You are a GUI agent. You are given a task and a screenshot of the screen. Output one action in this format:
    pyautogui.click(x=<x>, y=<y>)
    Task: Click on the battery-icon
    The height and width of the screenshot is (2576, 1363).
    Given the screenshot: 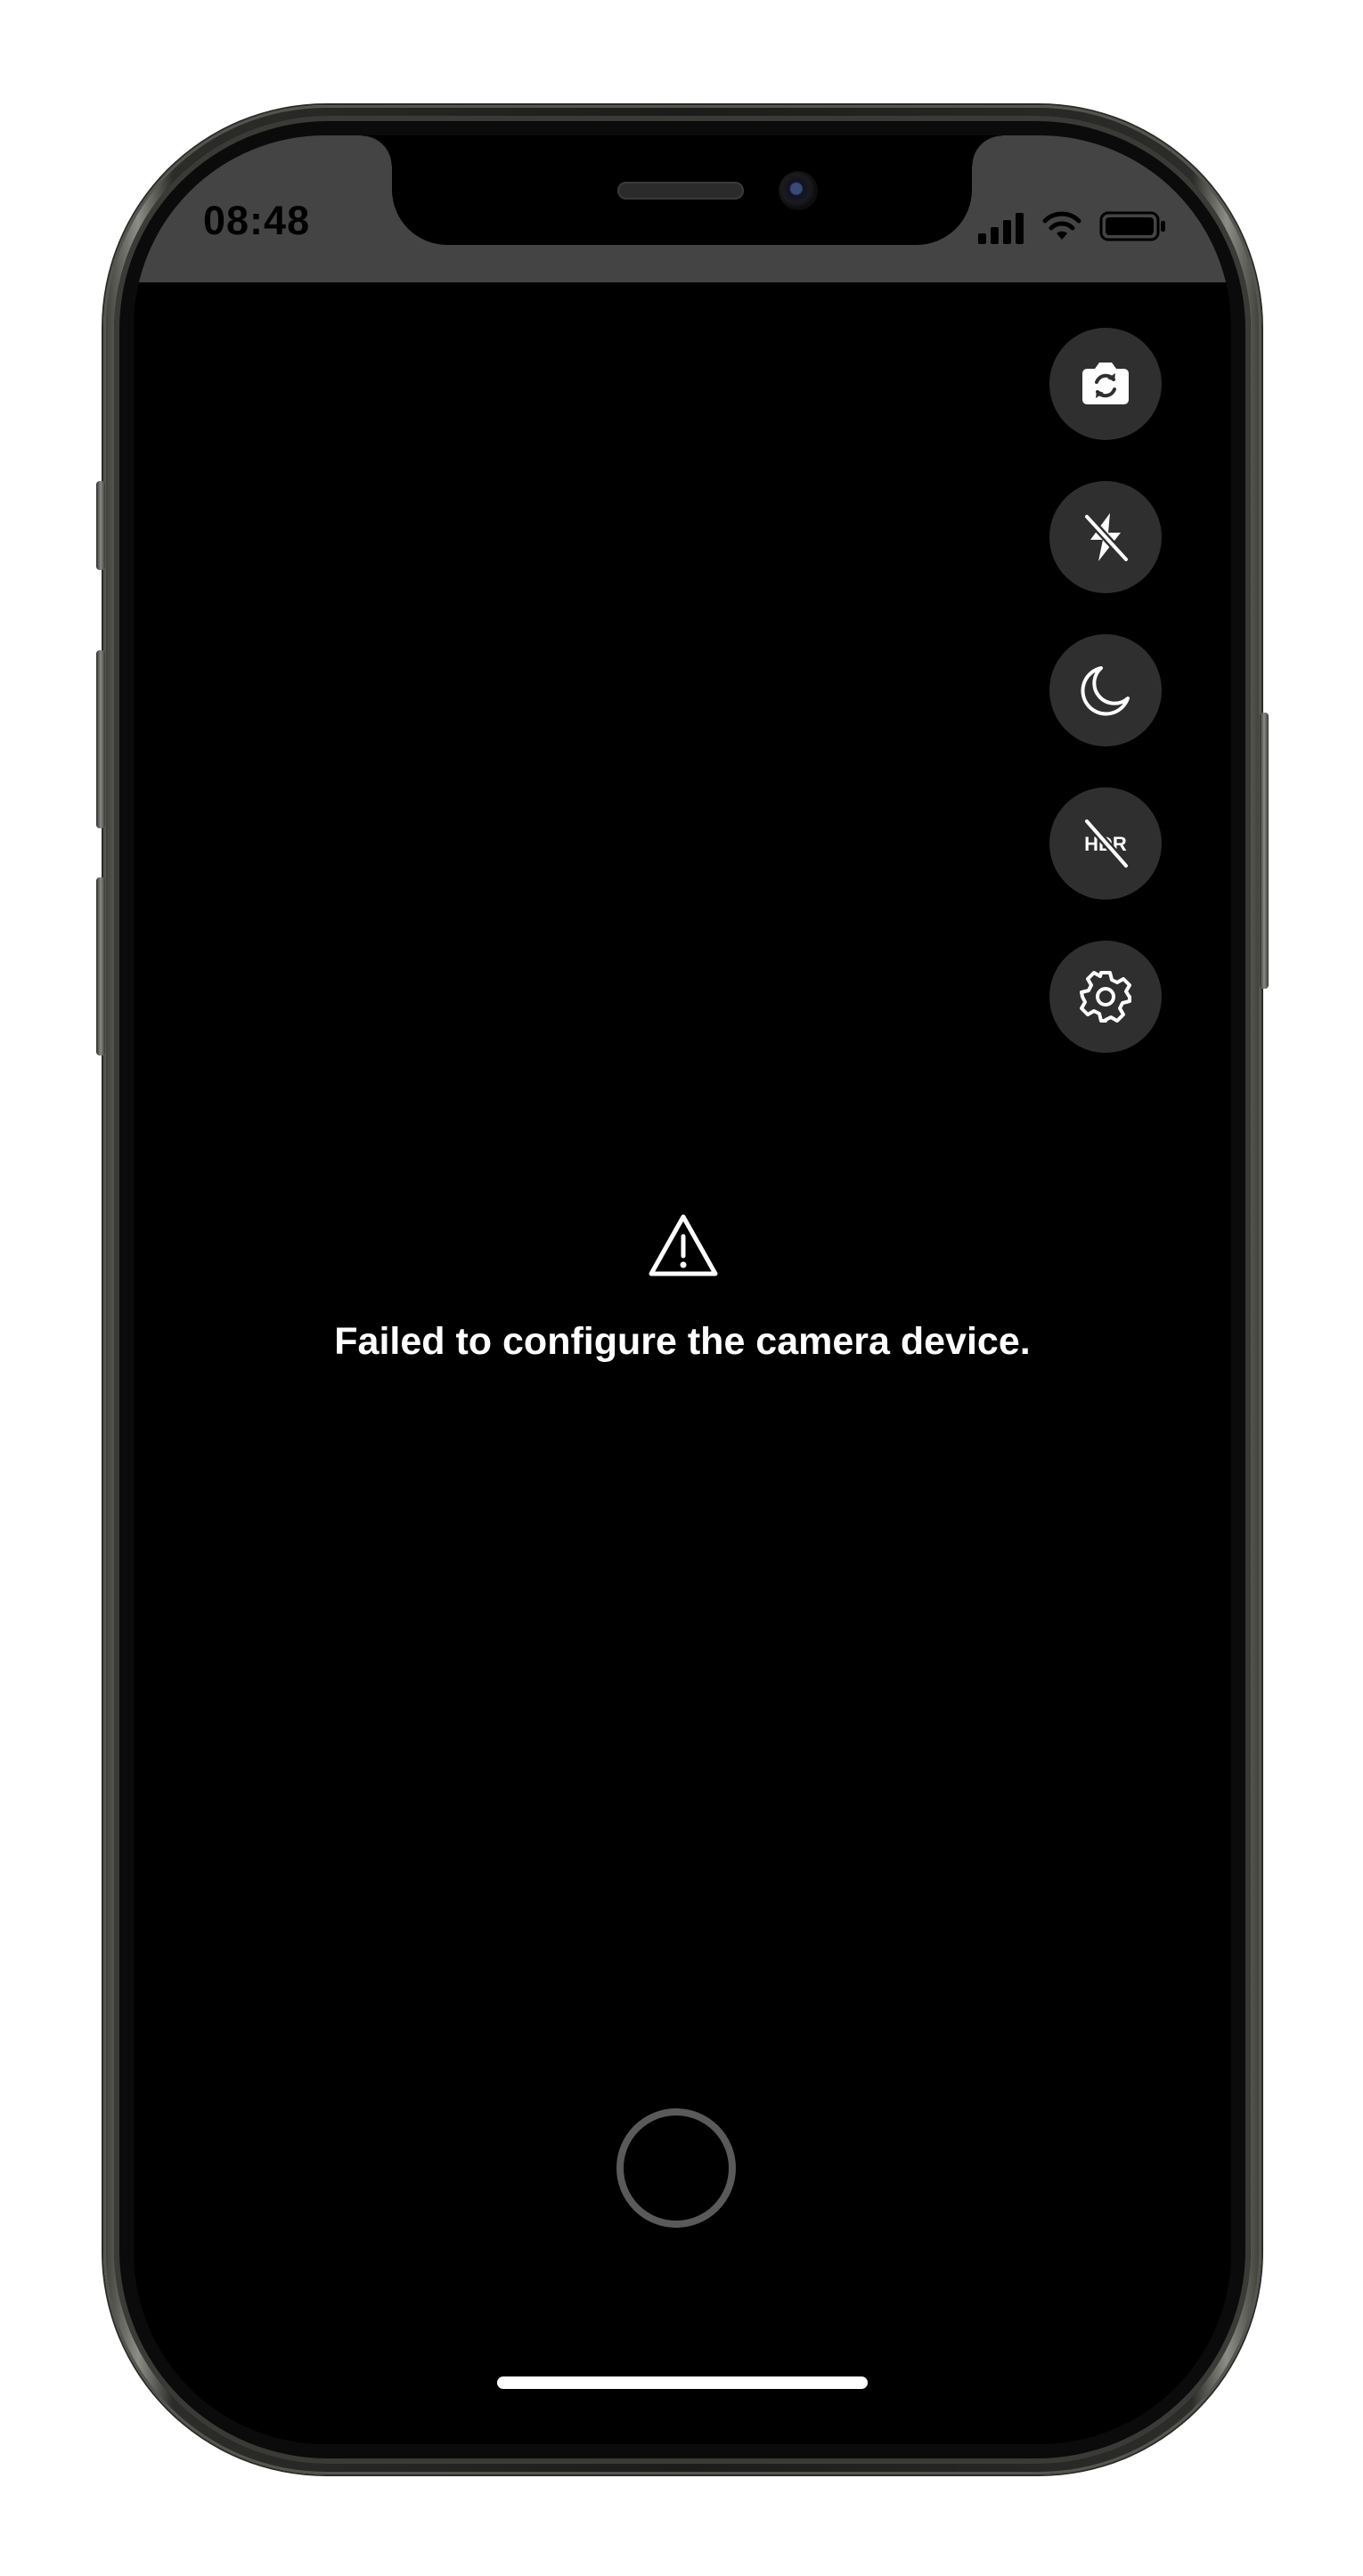 What is the action you would take?
    pyautogui.click(x=1132, y=226)
    